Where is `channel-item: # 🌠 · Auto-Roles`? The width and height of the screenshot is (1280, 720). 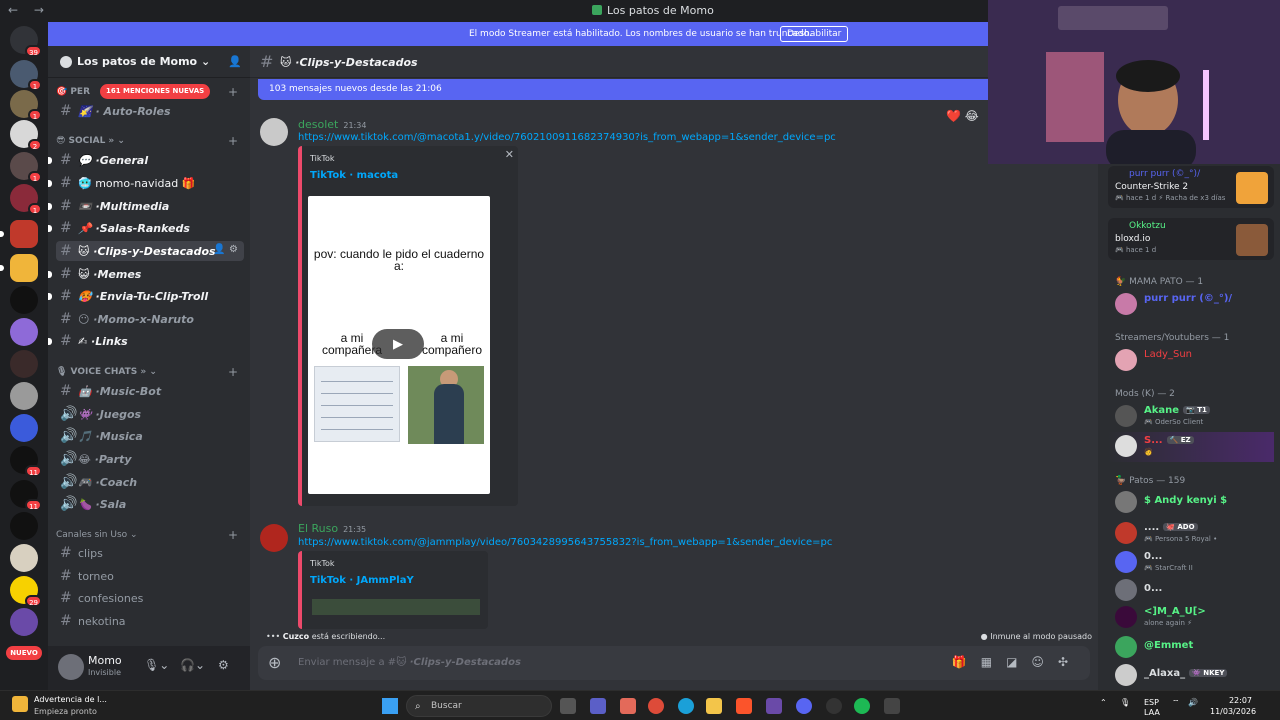
channel-item: # 🌠 · Auto-Roles is located at coordinates (150, 111).